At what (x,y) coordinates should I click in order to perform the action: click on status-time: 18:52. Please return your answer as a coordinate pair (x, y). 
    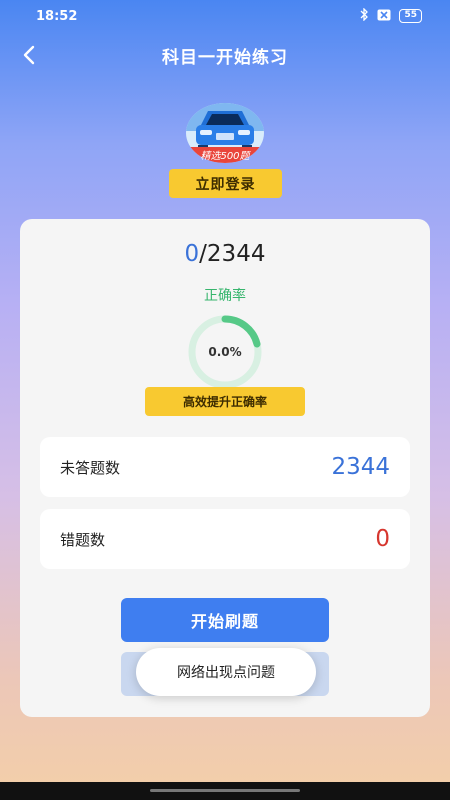
    Looking at the image, I should click on (57, 16).